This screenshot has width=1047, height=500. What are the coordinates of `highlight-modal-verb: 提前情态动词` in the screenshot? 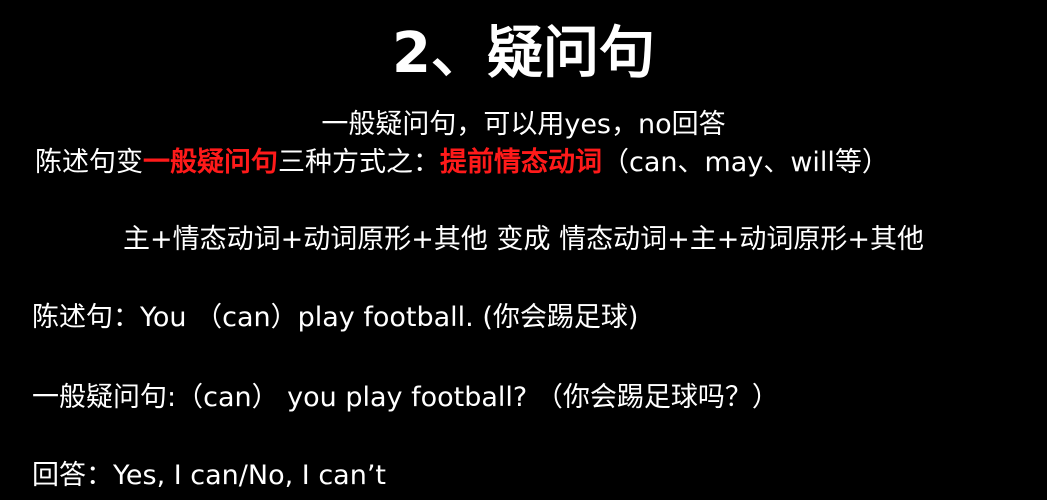 It's located at (521, 162).